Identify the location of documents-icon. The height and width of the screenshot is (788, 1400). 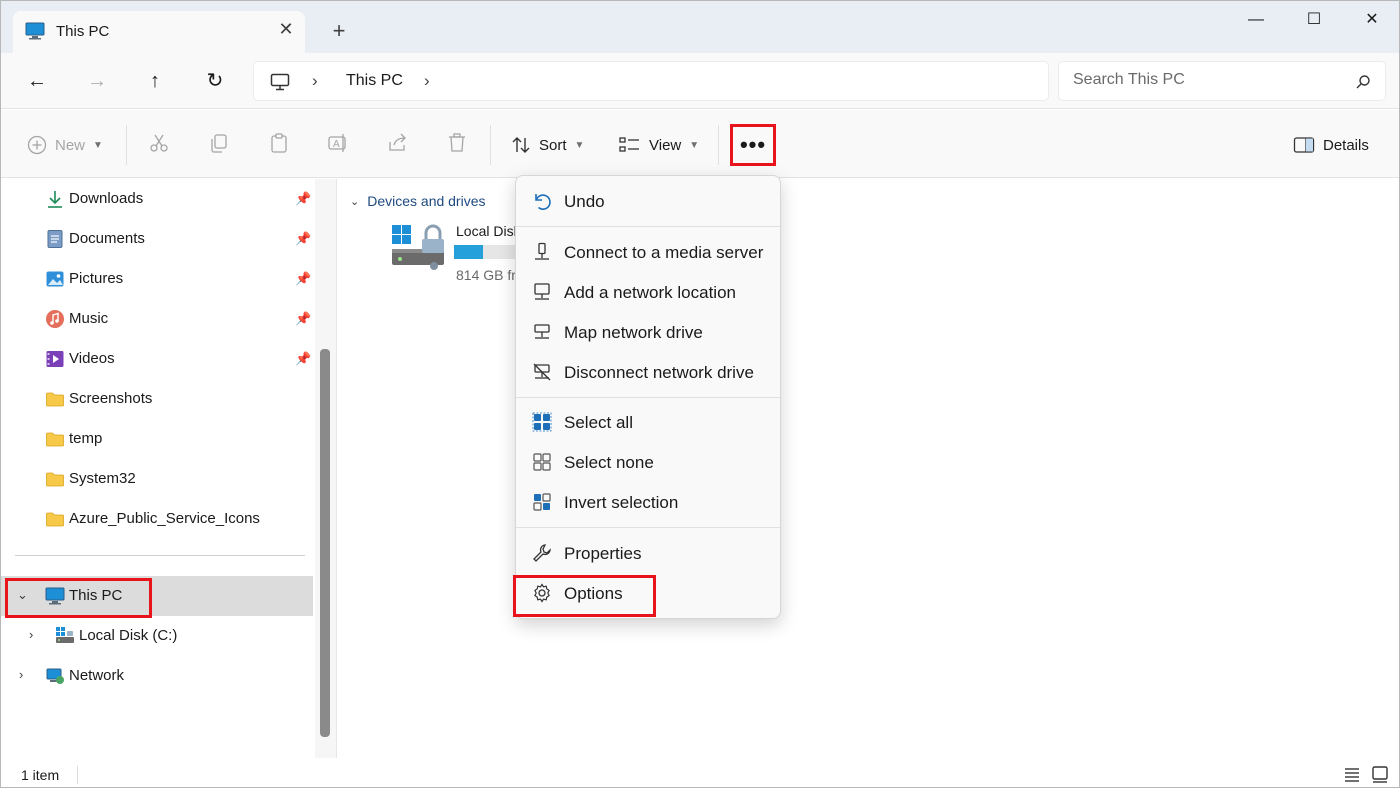
(55, 239).